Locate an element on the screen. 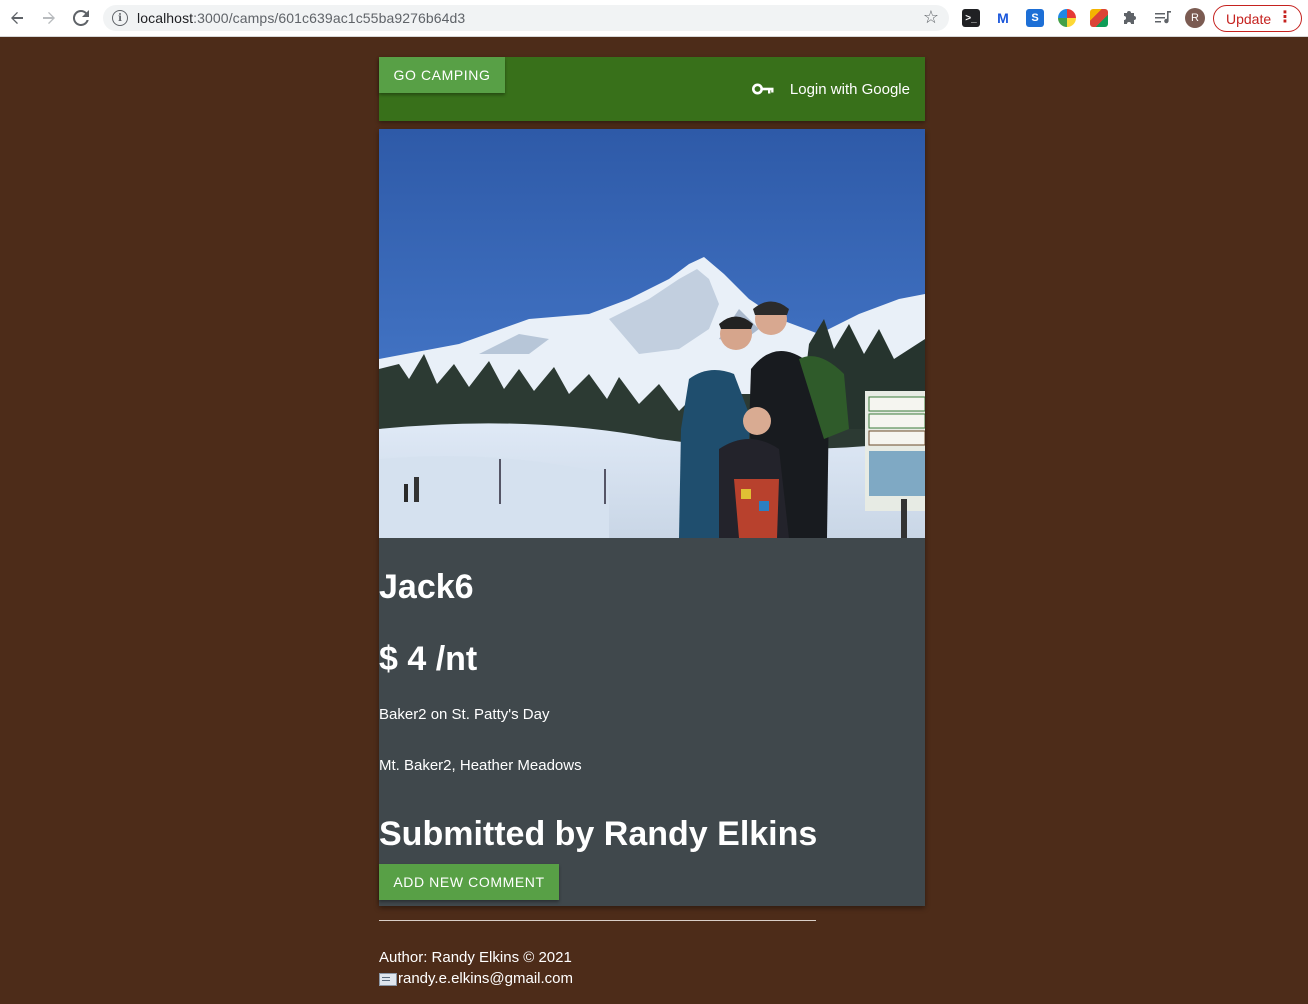 The width and height of the screenshot is (1308, 1004). more-vert-icon: ⋮ is located at coordinates (1285, 18).